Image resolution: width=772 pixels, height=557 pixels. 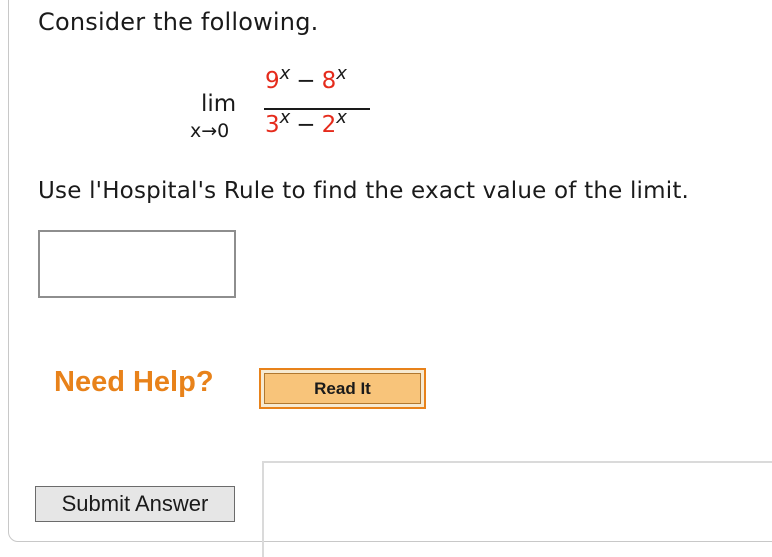 I want to click on numerator-operator: −, so click(x=306, y=81).